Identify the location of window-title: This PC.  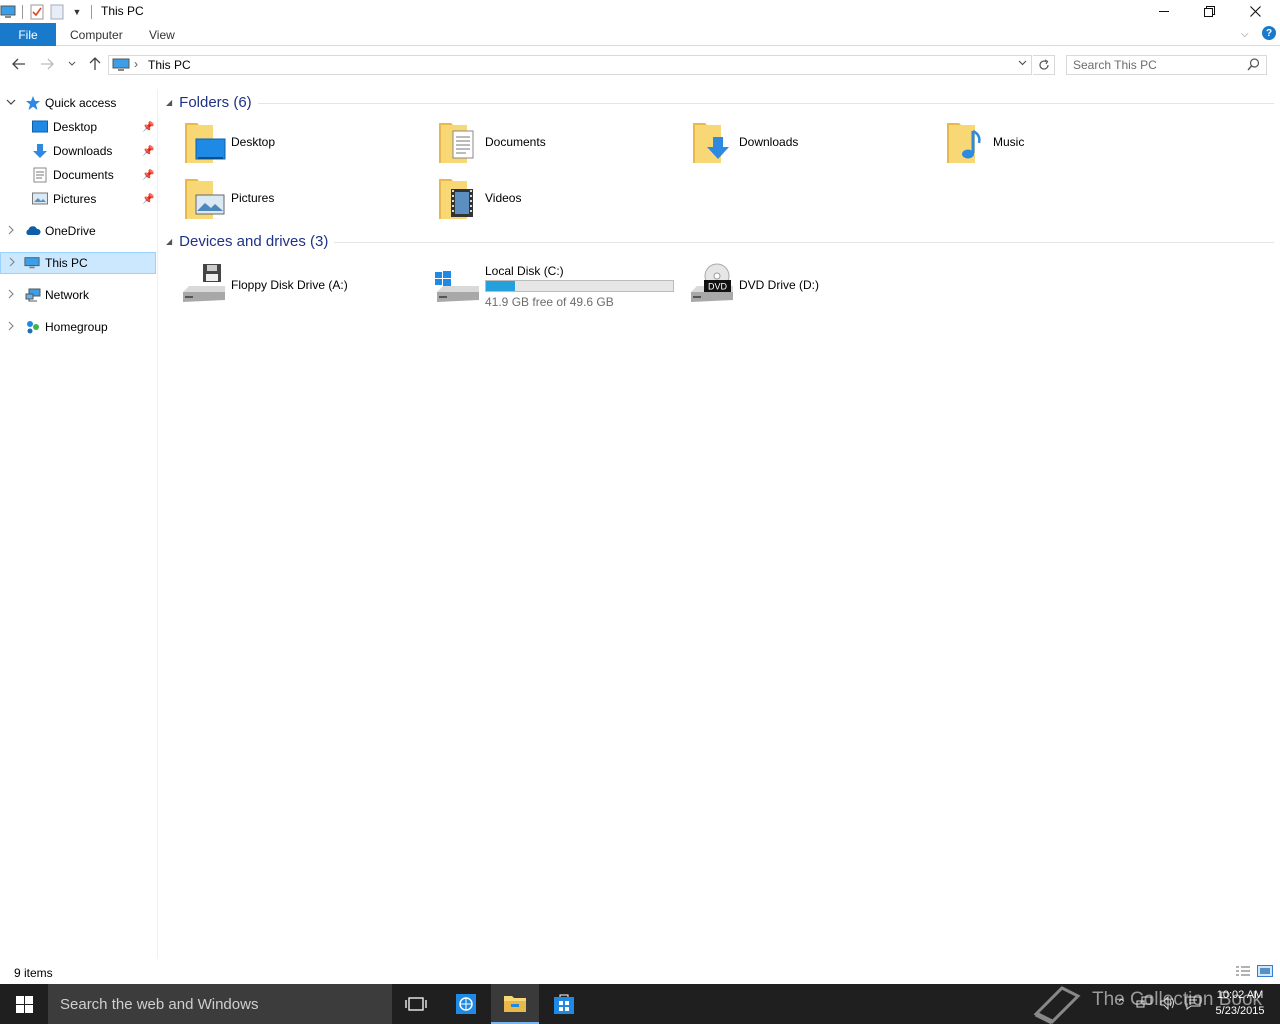
(122, 11).